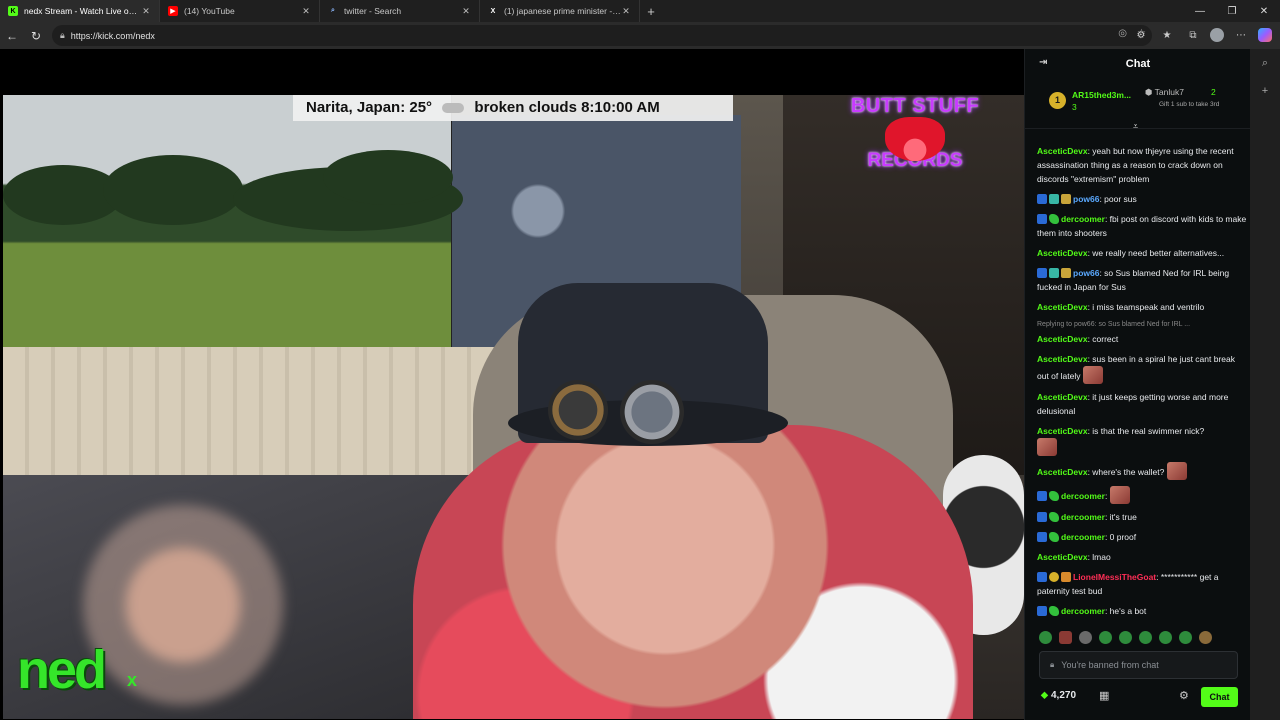 Image resolution: width=1280 pixels, height=720 pixels. What do you see at coordinates (1264, 11) in the screenshot?
I see `window-close-icon: ✕` at bounding box center [1264, 11].